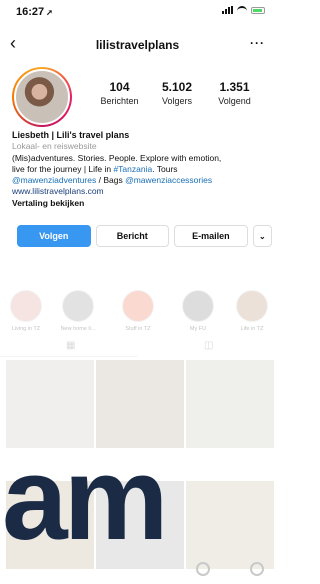 This screenshot has width=320, height=584. What do you see at coordinates (138, 329) in the screenshot?
I see `highlight-label: Stuff in TZ` at bounding box center [138, 329].